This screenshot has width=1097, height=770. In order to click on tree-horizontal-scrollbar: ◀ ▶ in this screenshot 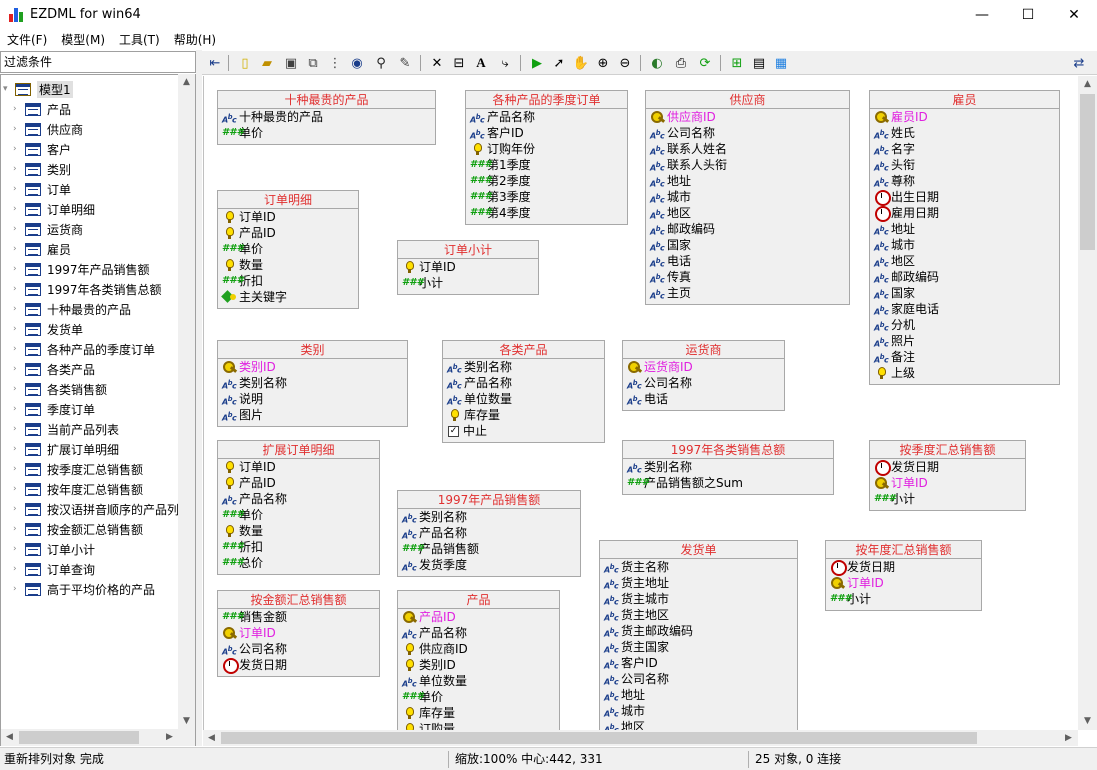, I will do `click(98, 737)`.